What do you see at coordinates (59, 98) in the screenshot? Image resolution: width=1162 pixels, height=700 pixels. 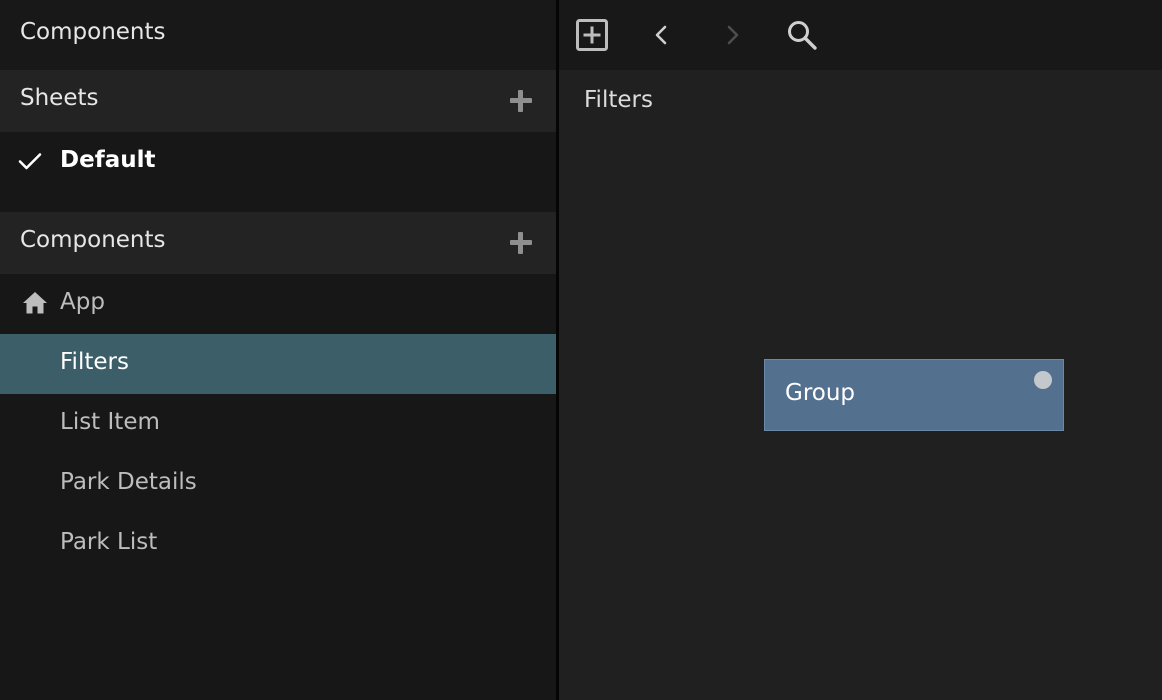 I see `sheets-header-label: Sheets` at bounding box center [59, 98].